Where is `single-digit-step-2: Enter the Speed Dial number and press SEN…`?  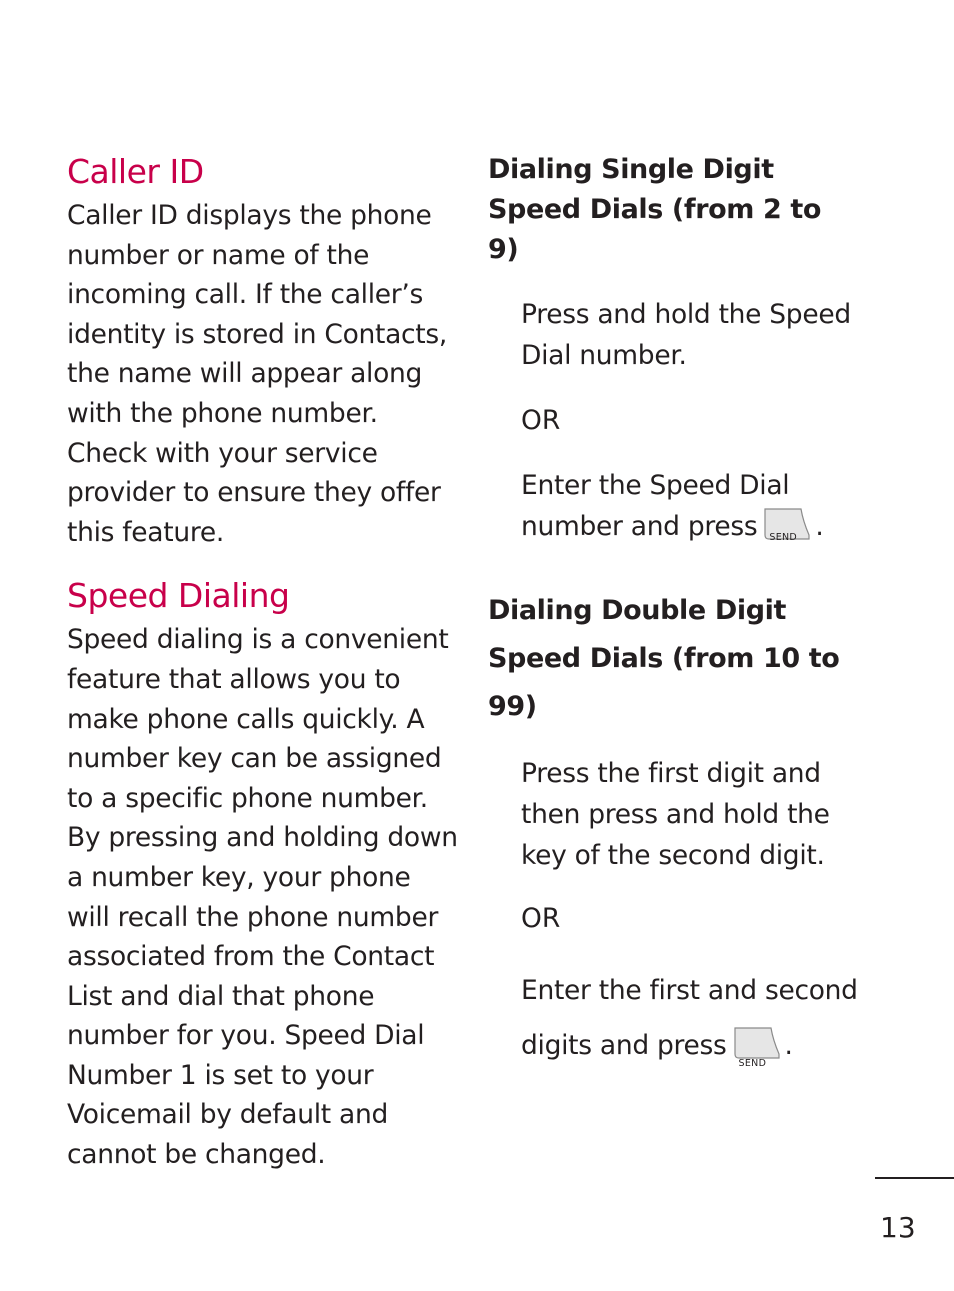 single-digit-step-2: Enter the Speed Dial number and press SEN… is located at coordinates (686, 506).